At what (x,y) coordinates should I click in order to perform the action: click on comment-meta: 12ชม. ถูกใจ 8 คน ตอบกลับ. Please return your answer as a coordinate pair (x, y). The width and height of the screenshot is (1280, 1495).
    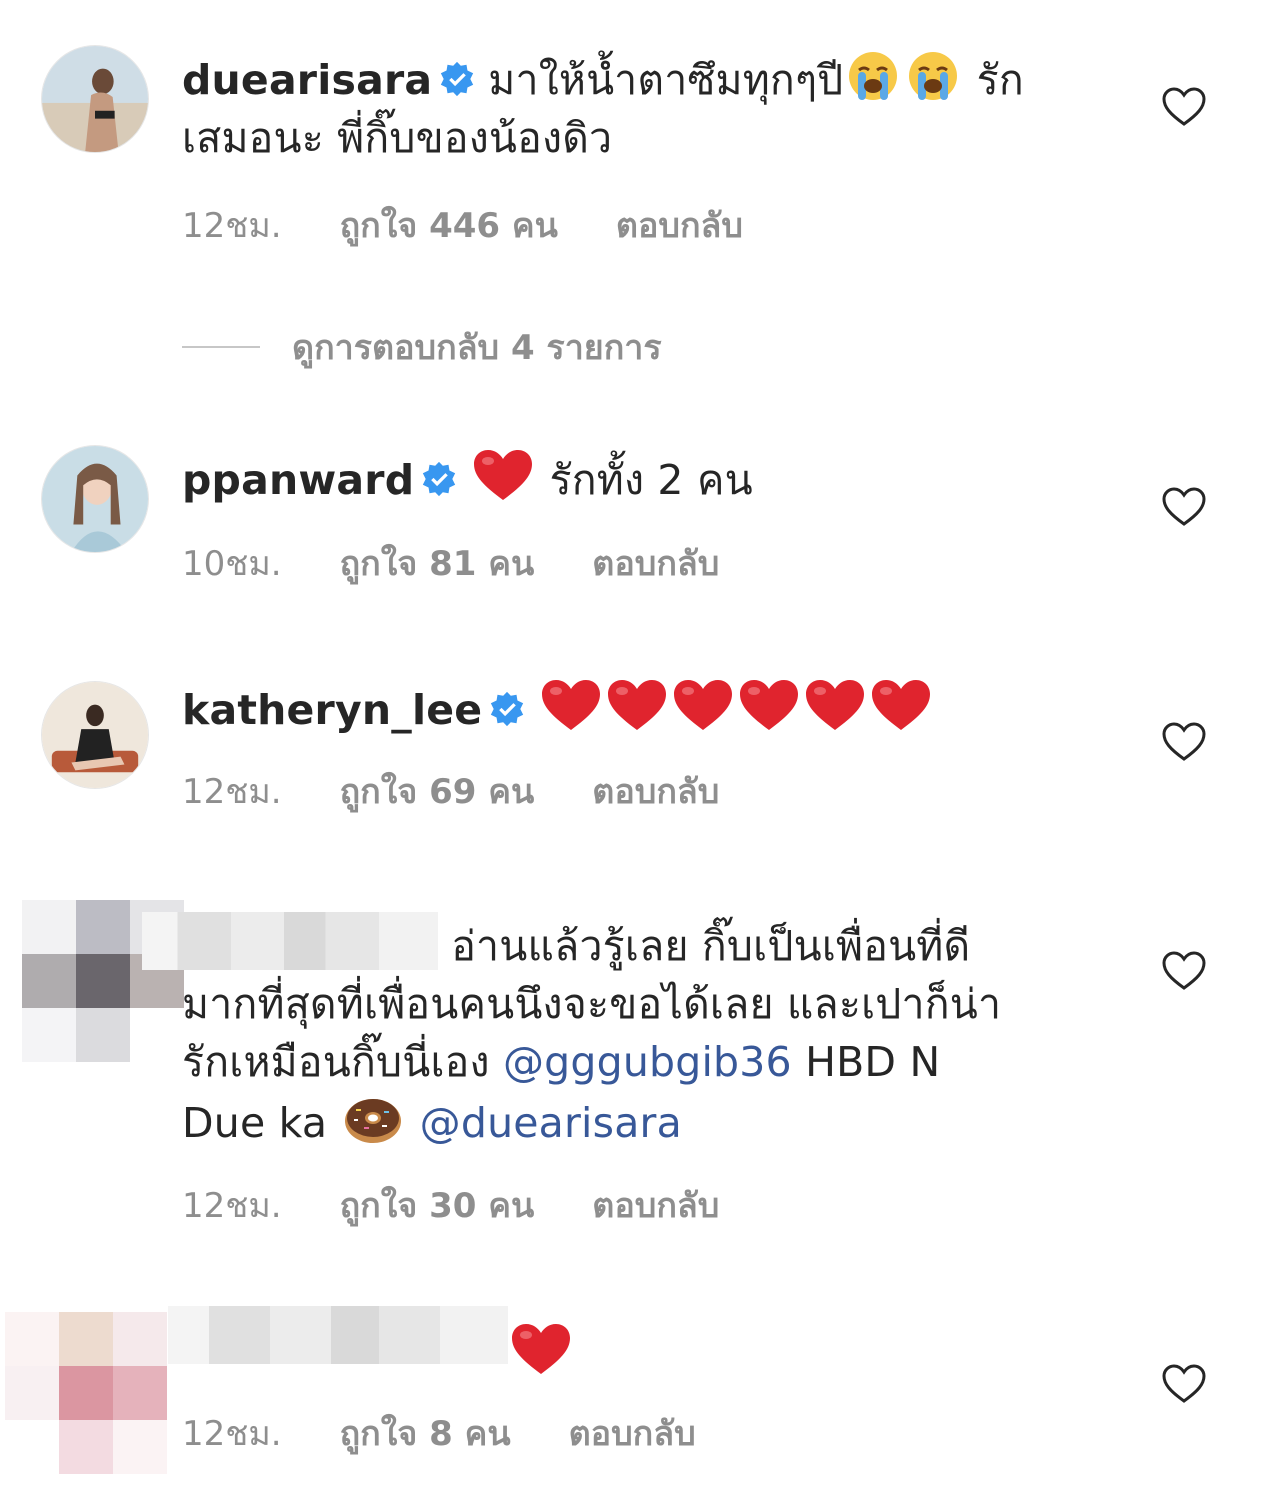
    Looking at the image, I should click on (468, 1433).